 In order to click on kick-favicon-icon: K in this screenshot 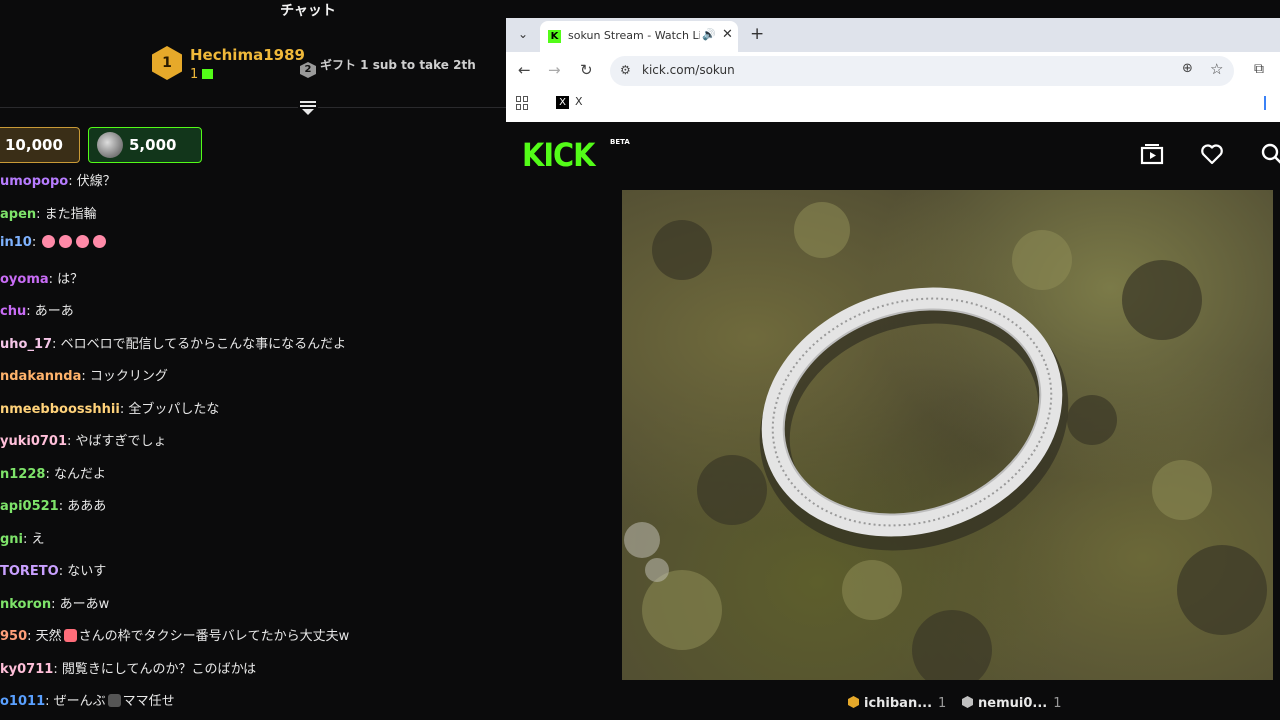, I will do `click(554, 36)`.